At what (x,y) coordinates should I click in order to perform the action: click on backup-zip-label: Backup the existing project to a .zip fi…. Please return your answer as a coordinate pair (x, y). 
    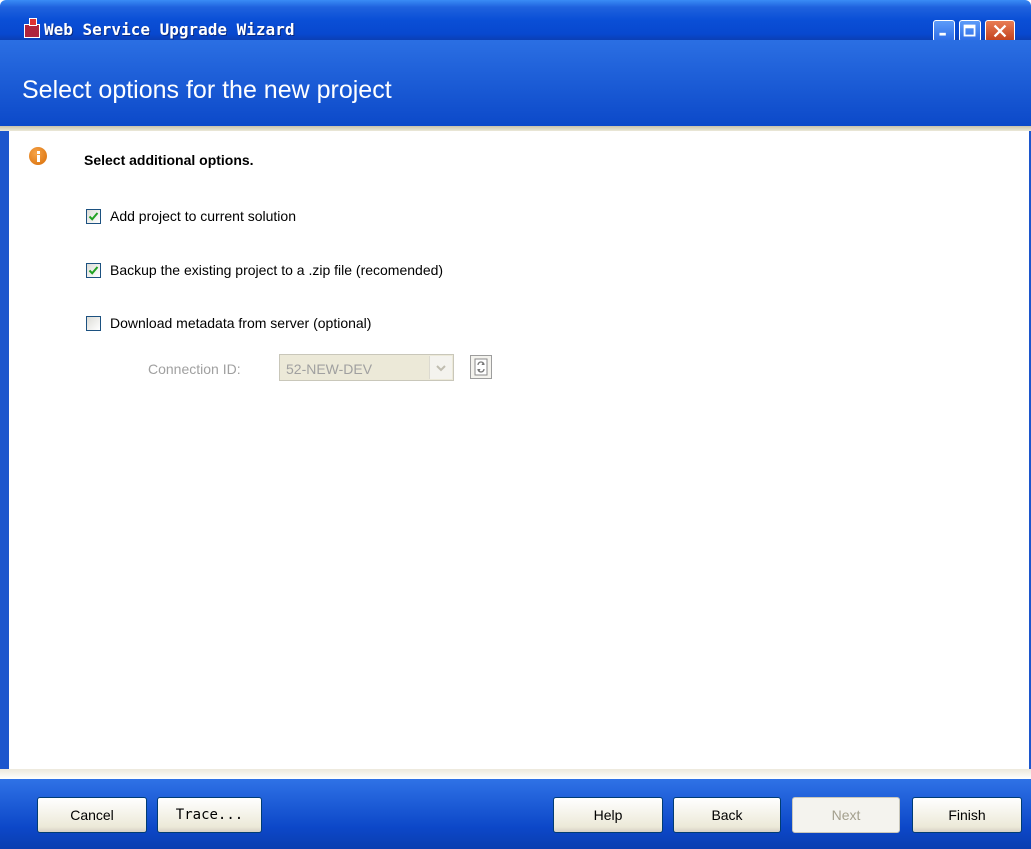
    Looking at the image, I should click on (276, 270).